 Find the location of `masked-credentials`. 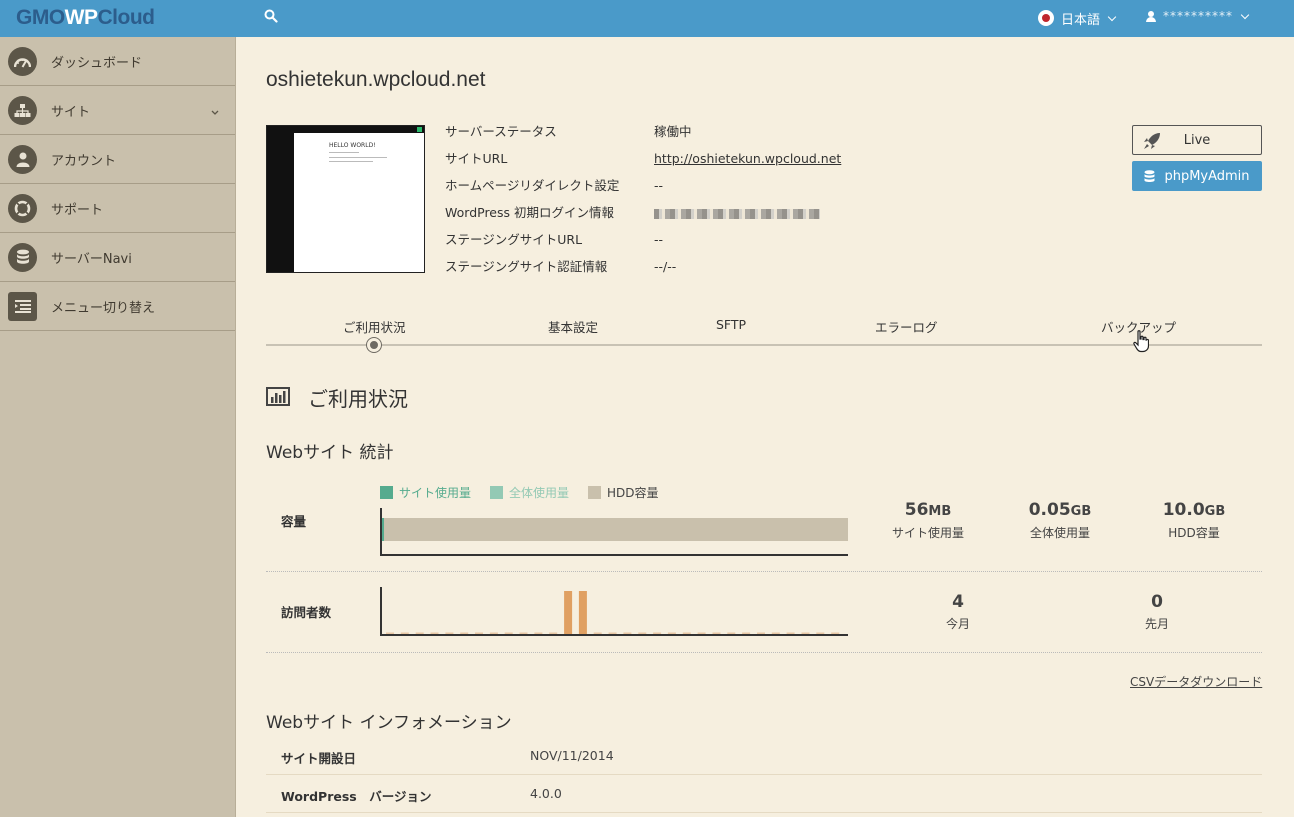

masked-credentials is located at coordinates (737, 213).